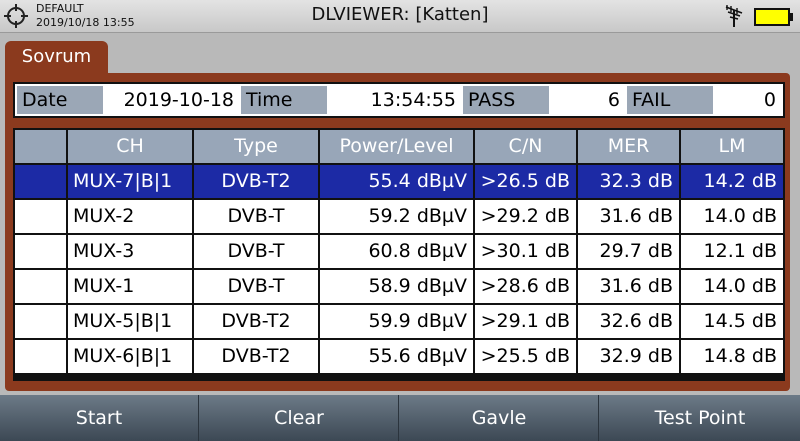 Image resolution: width=800 pixels, height=441 pixels. Describe the element at coordinates (525, 286) in the screenshot. I see `cell-cn: >28.6 dB` at that location.